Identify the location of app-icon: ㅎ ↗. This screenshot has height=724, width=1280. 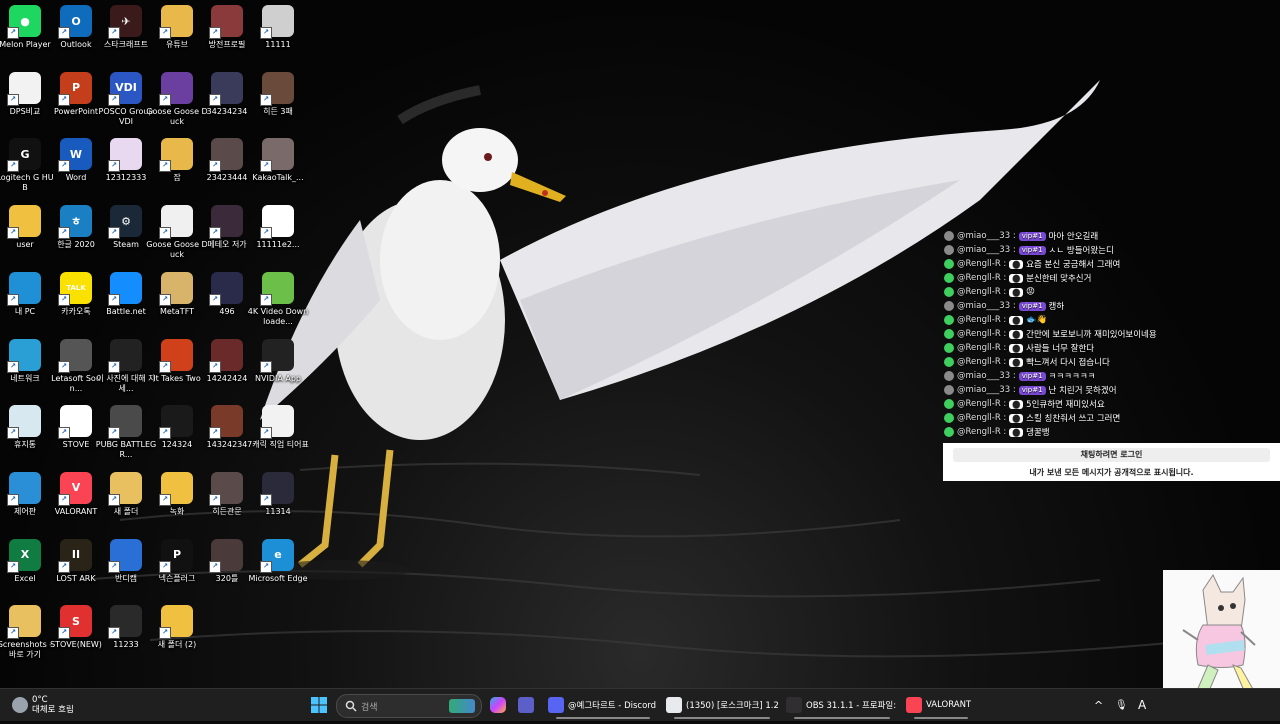
(75, 222).